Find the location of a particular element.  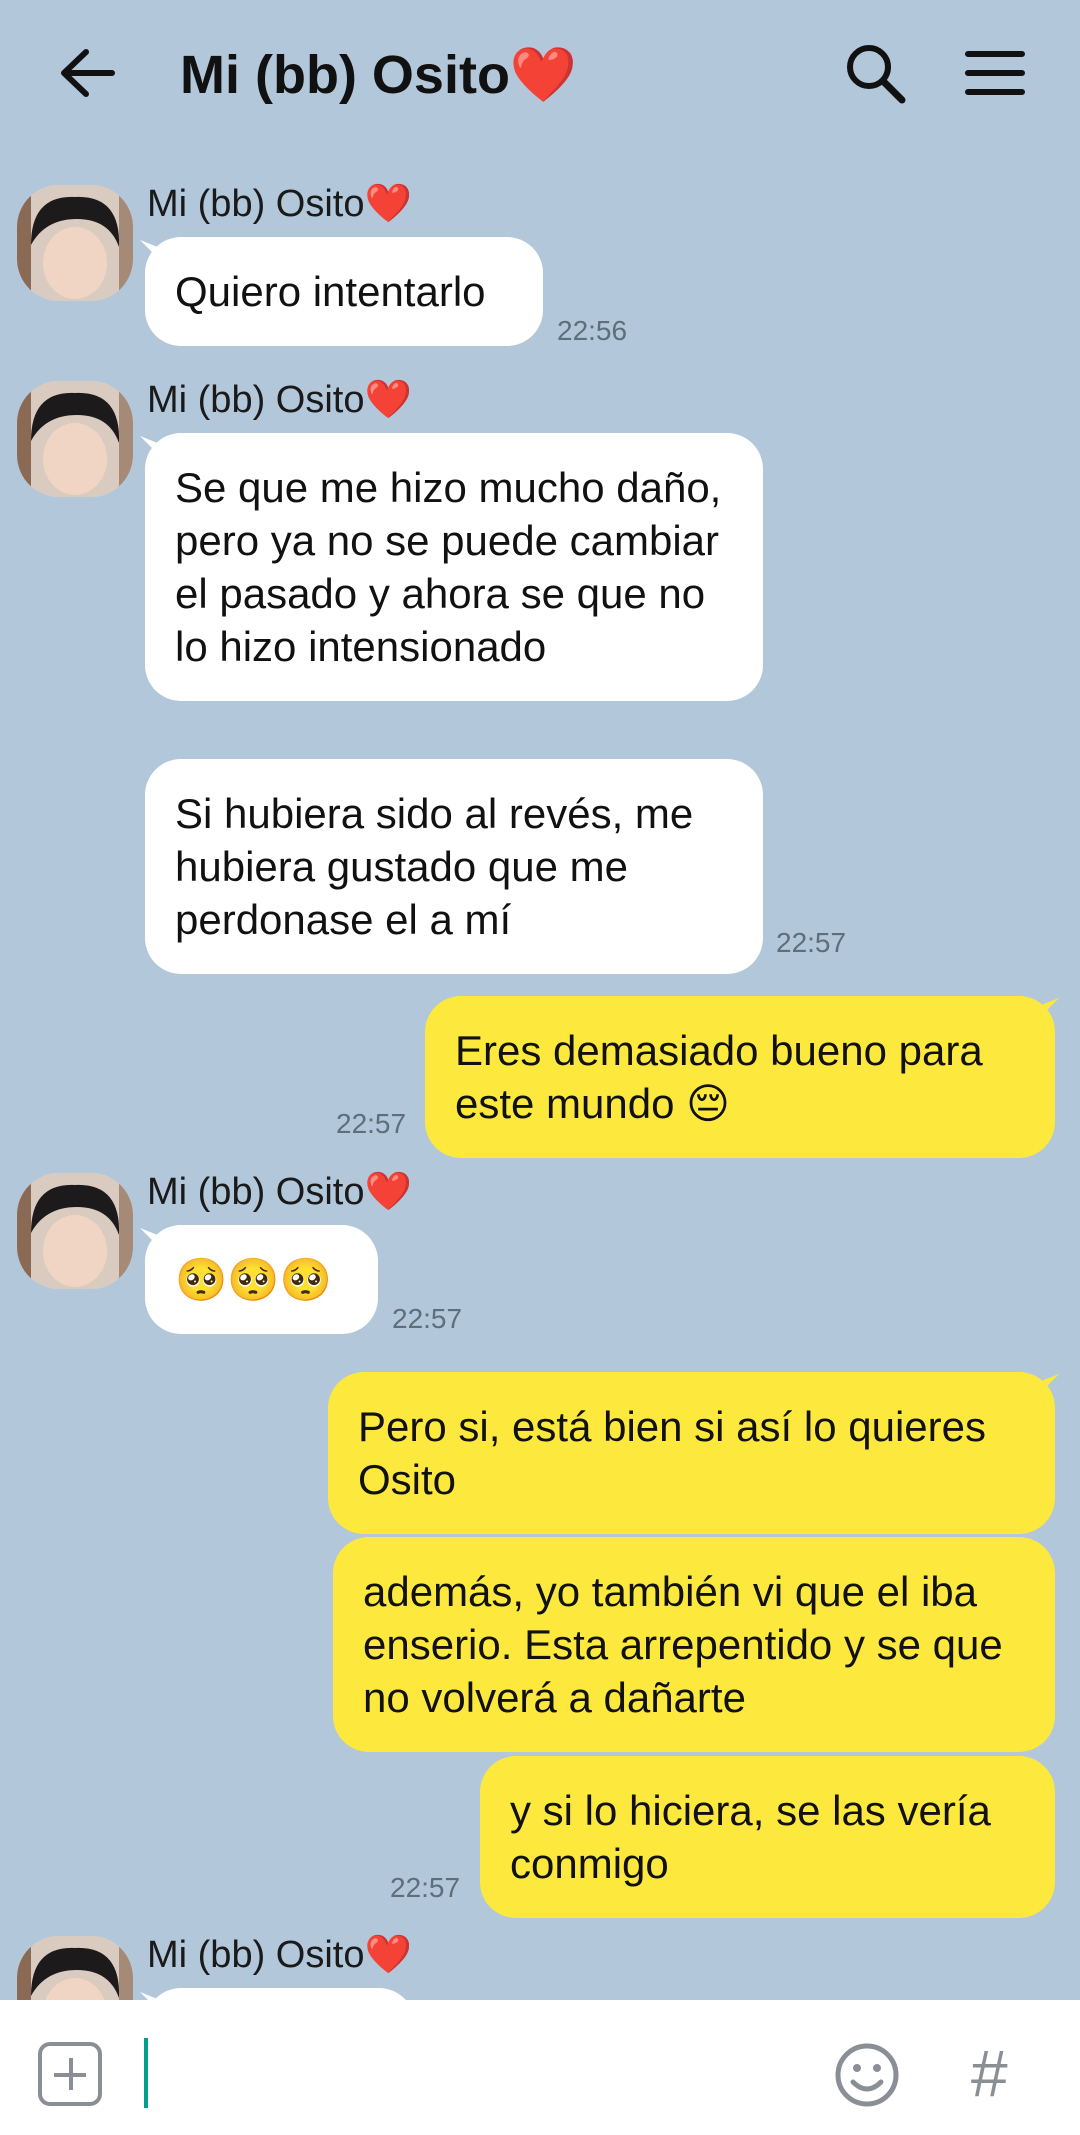

message-time: 22:56 is located at coordinates (592, 330).